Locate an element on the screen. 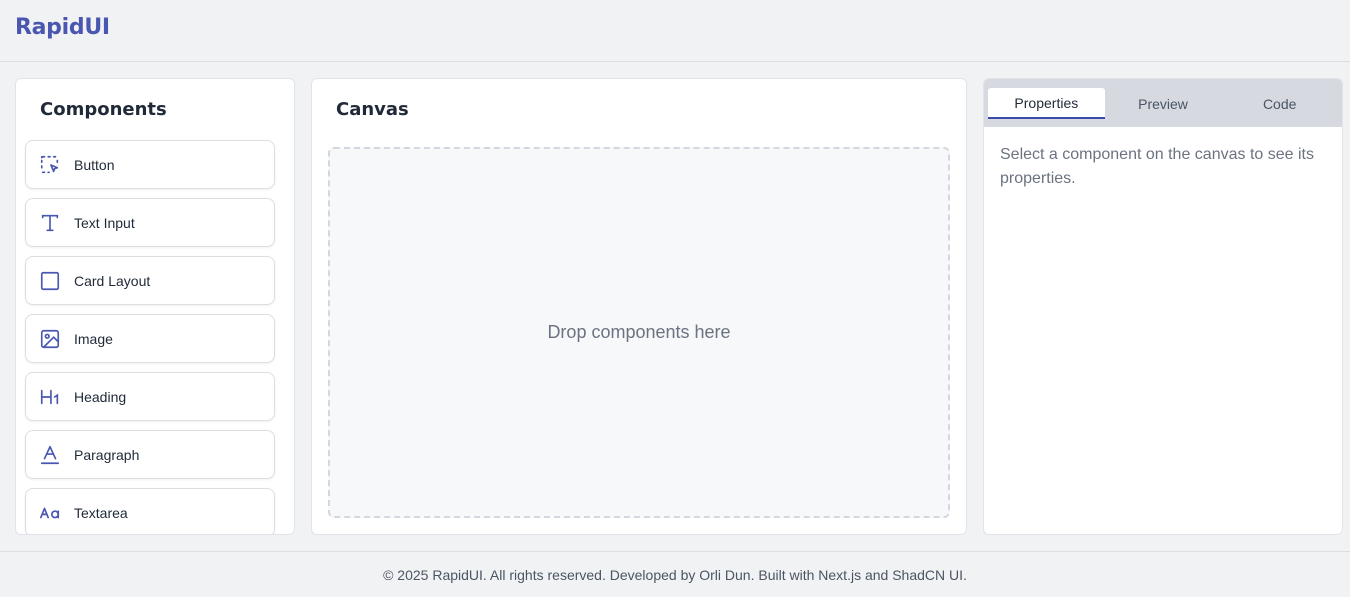 This screenshot has width=1350, height=597. component-item-button: Button is located at coordinates (150, 164).